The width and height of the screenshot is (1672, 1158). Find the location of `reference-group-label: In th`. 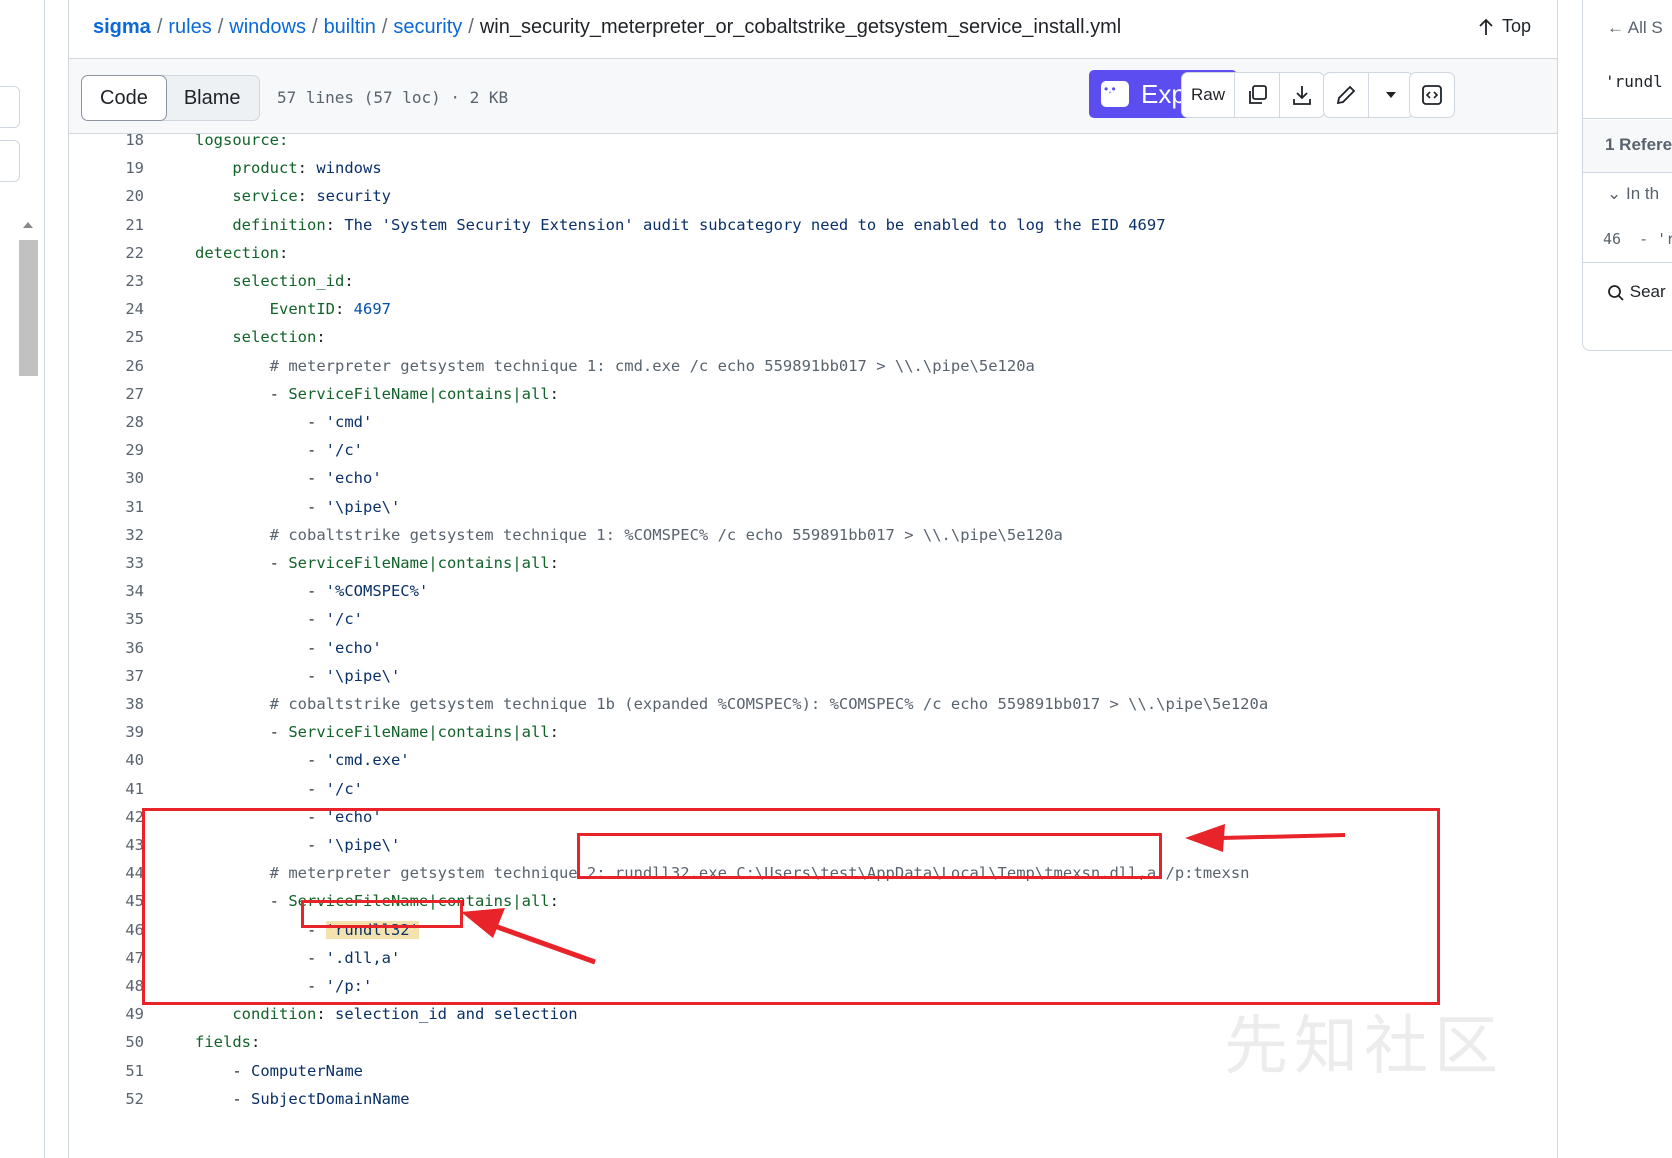

reference-group-label: In th is located at coordinates (1642, 193).